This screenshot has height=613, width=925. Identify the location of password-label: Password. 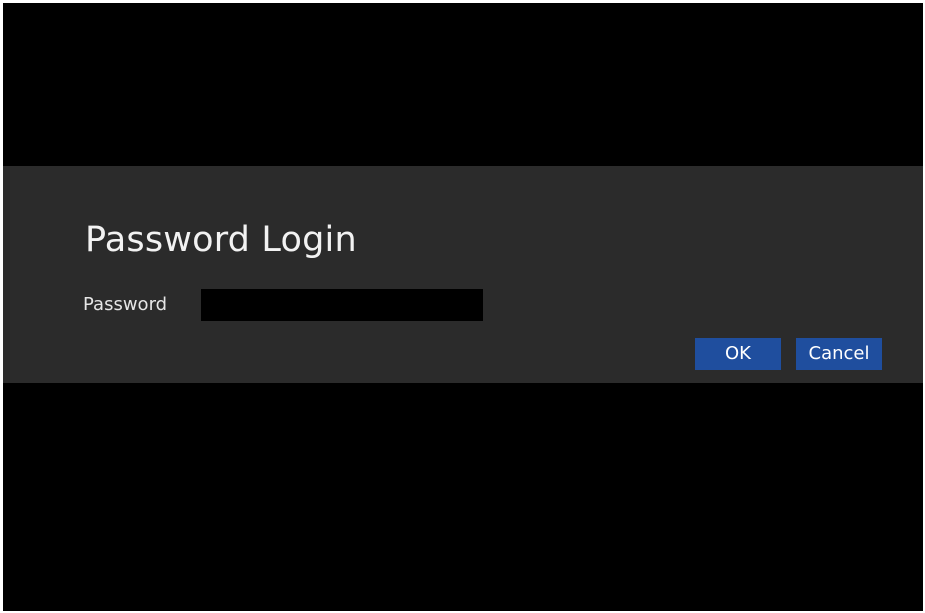
(125, 304).